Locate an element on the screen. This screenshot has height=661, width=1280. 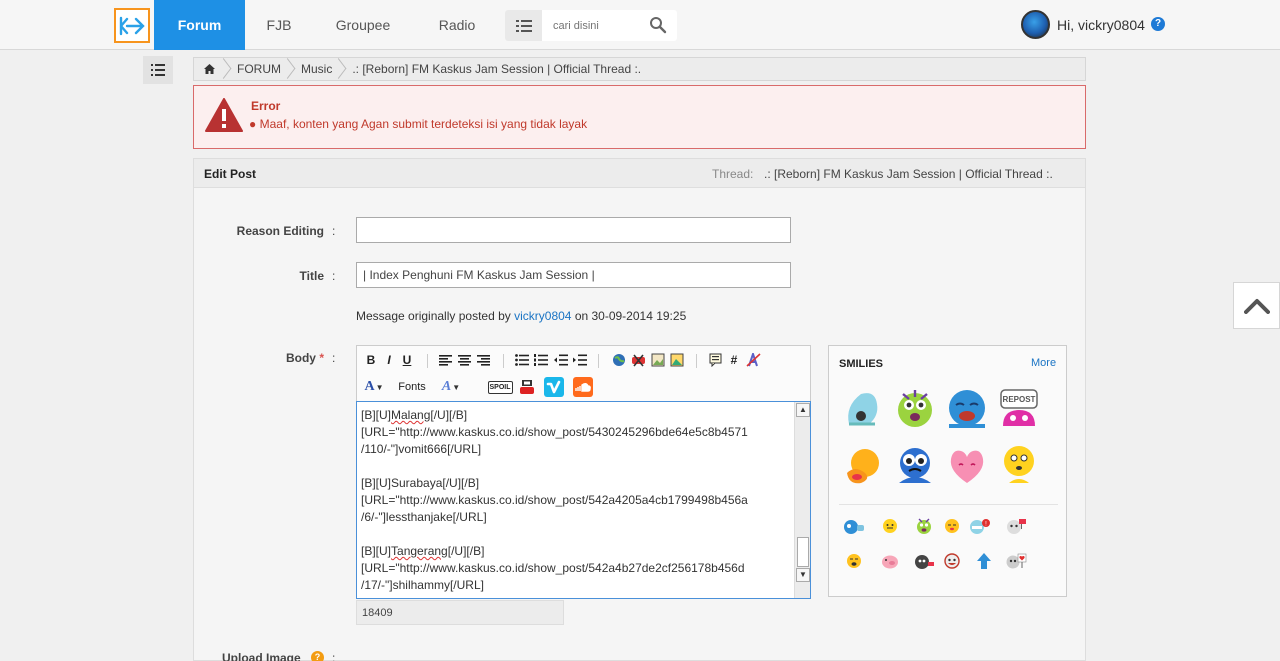
clear-format-button is located at coordinates (753, 360).